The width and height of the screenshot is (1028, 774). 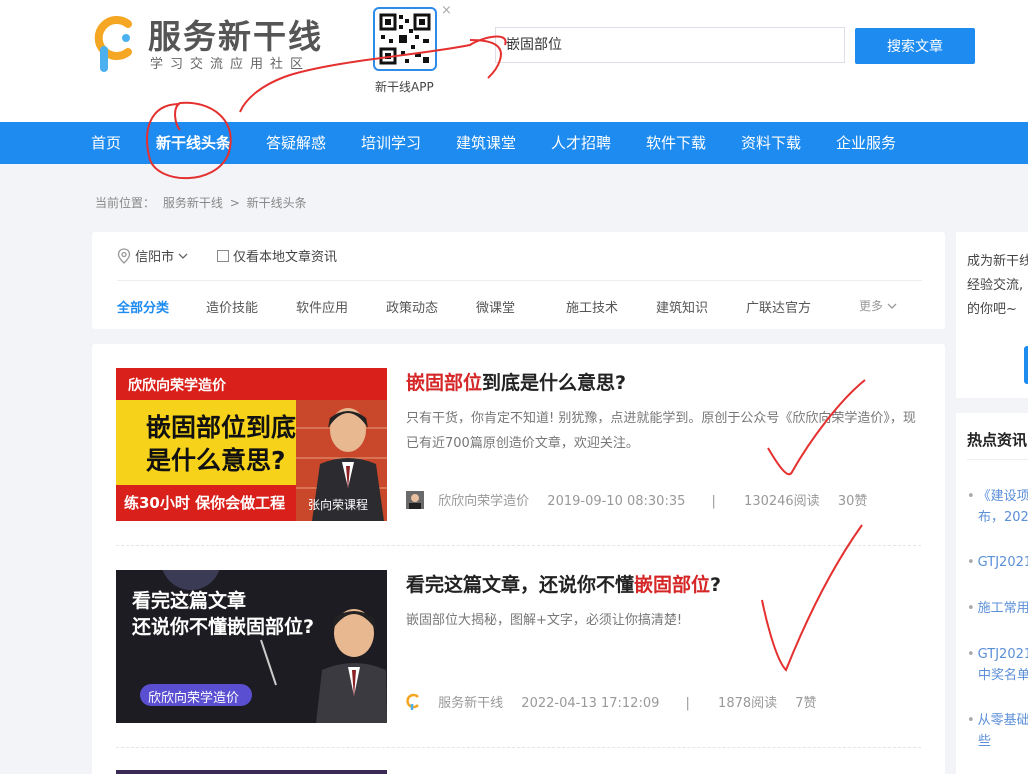 What do you see at coordinates (221, 427) in the screenshot?
I see `thumb-headline-1: 嵌固部位到底` at bounding box center [221, 427].